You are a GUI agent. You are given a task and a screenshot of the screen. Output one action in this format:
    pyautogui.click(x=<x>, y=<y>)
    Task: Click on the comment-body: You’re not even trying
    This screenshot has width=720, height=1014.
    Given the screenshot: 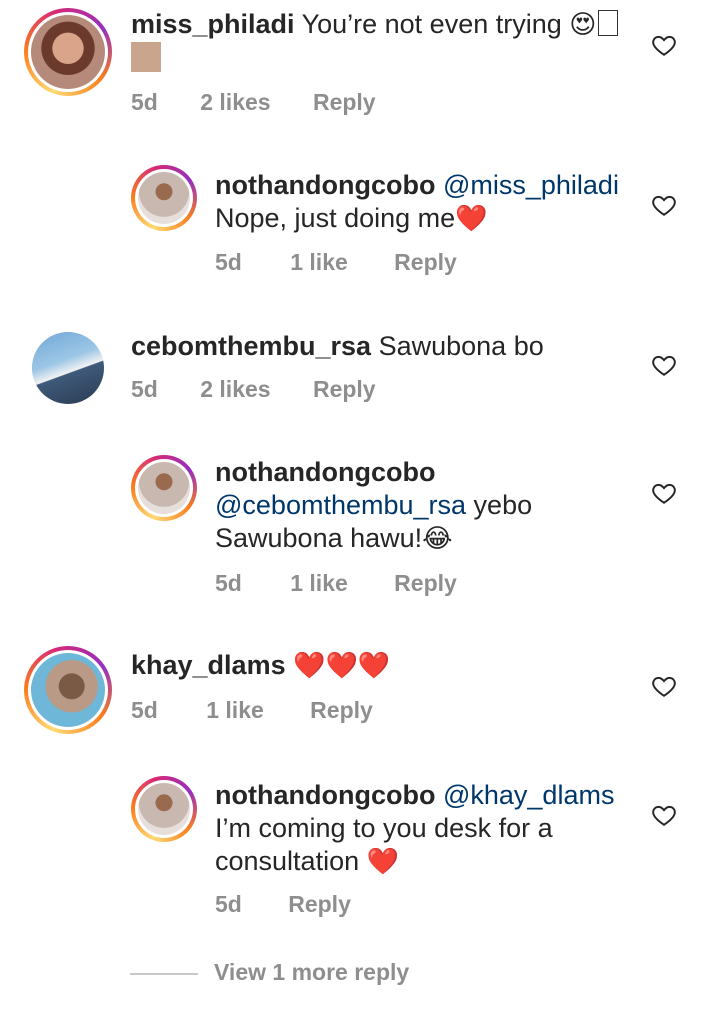 What is the action you would take?
    pyautogui.click(x=431, y=24)
    